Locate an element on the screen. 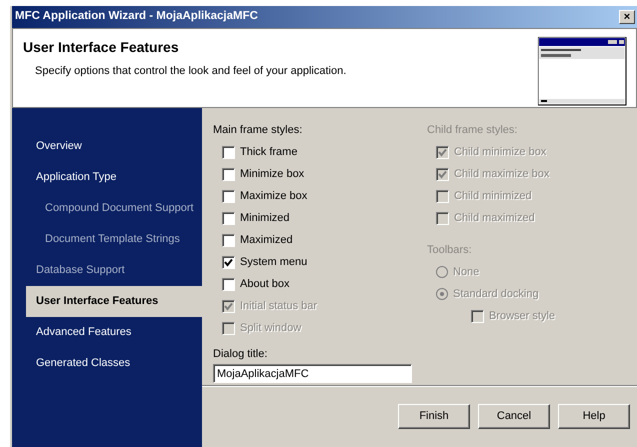  option-label: Minimized is located at coordinates (265, 218).